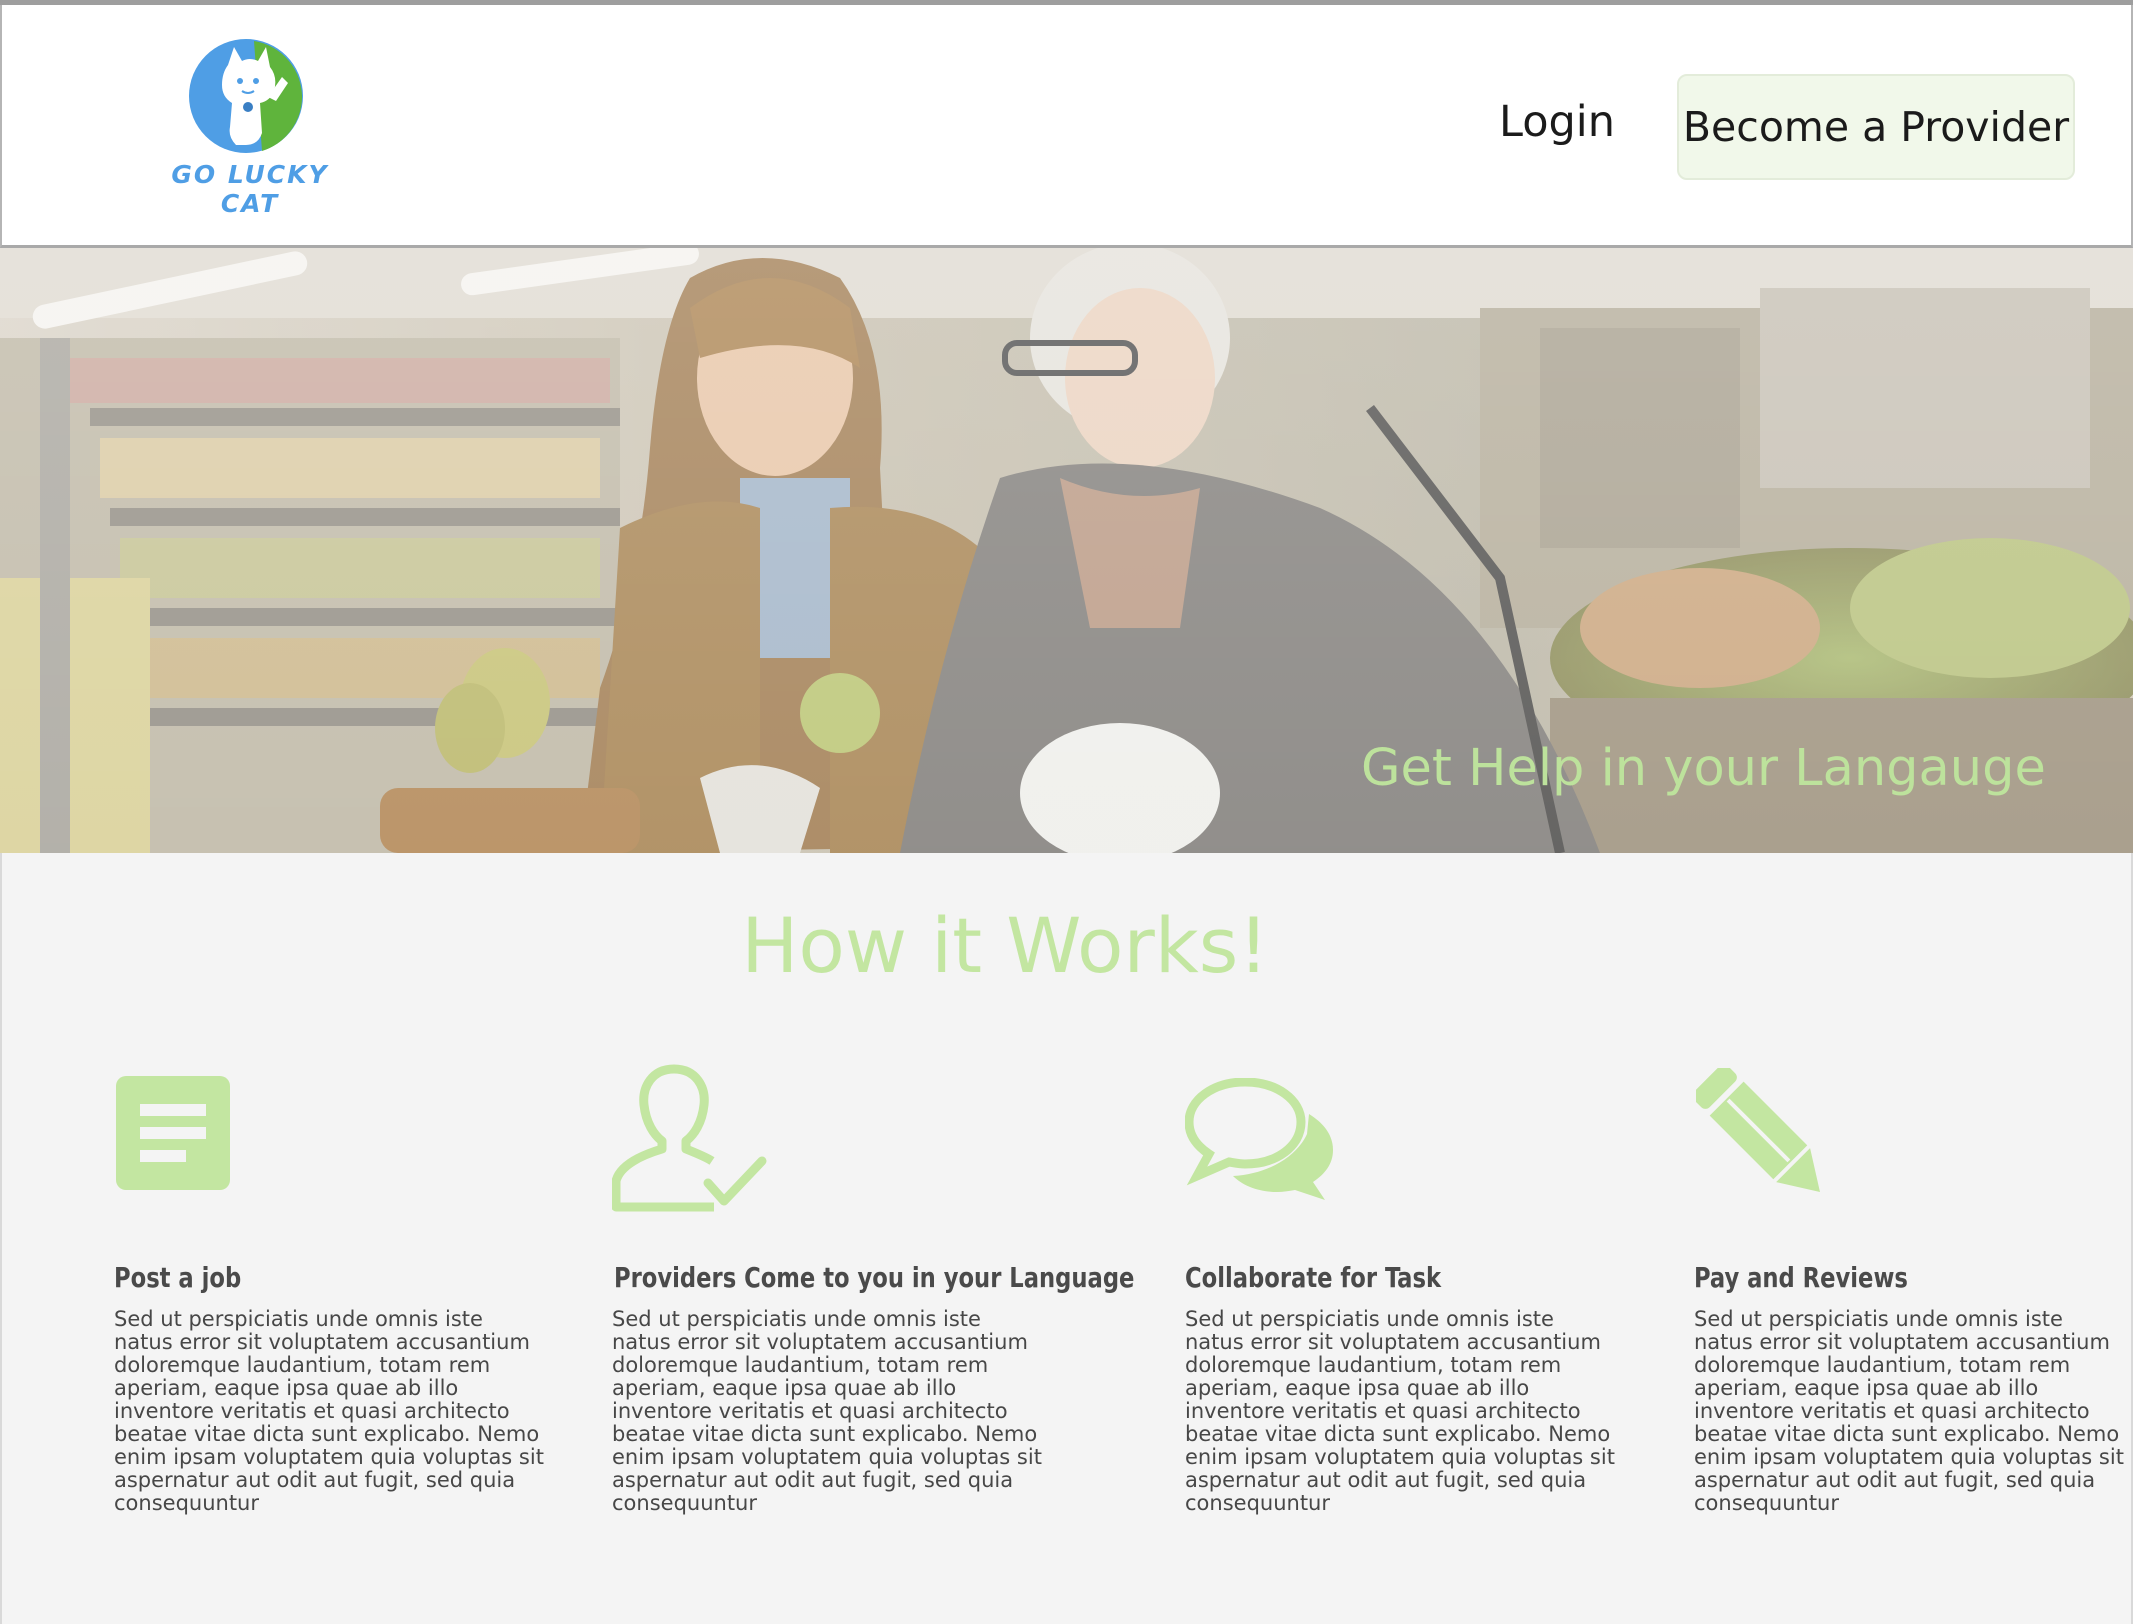  What do you see at coordinates (1259, 1139) in the screenshot?
I see `chat-bubbles-icon` at bounding box center [1259, 1139].